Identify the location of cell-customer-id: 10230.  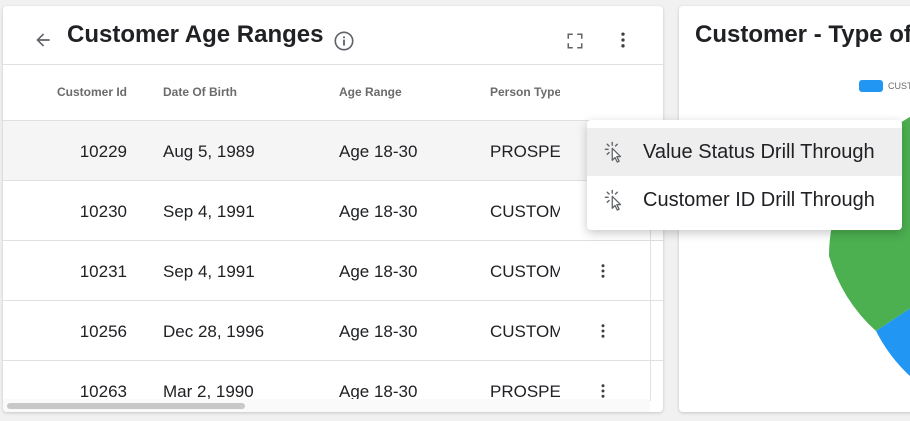
(103, 211).